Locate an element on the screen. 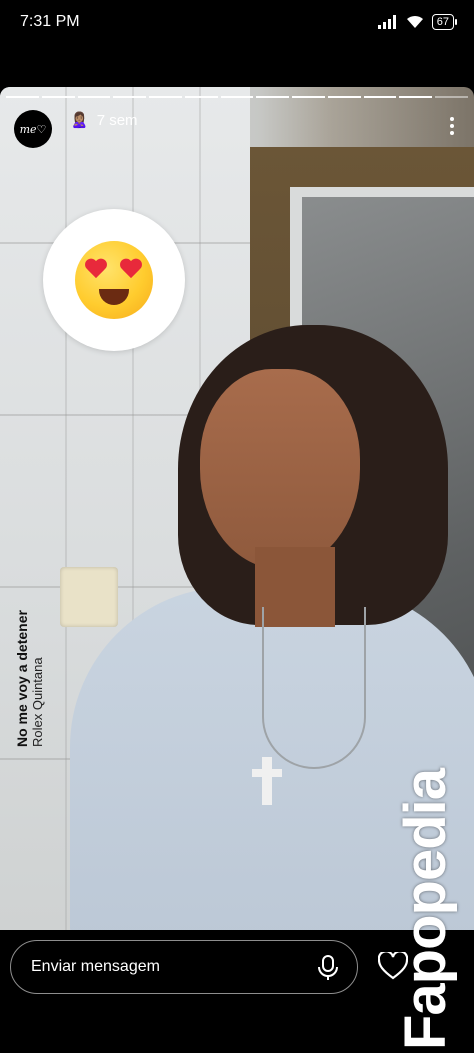 The height and width of the screenshot is (1053, 474). emoji-reaction-sticker is located at coordinates (114, 280).